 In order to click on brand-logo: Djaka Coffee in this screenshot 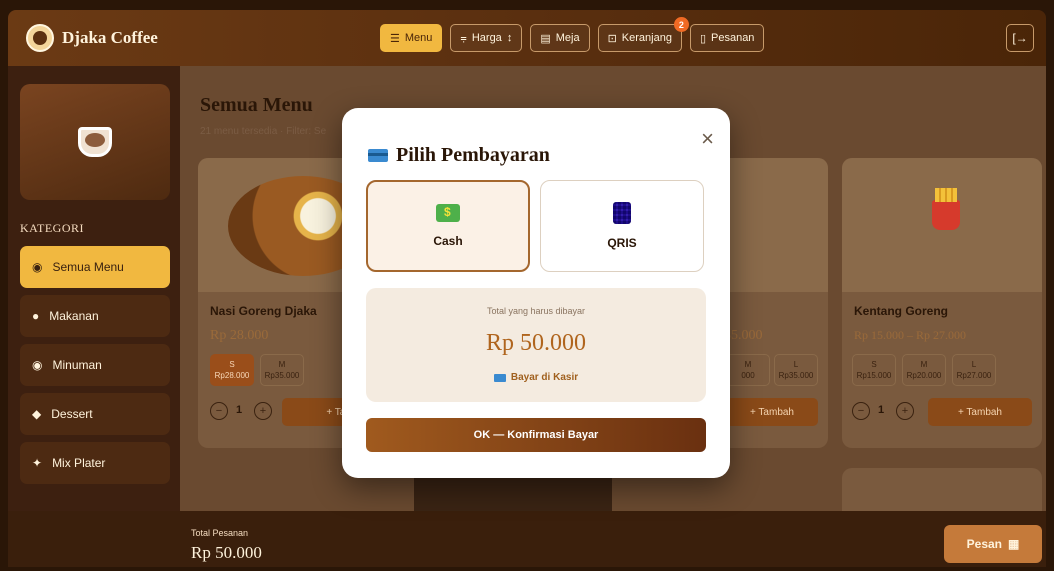, I will do `click(92, 38)`.